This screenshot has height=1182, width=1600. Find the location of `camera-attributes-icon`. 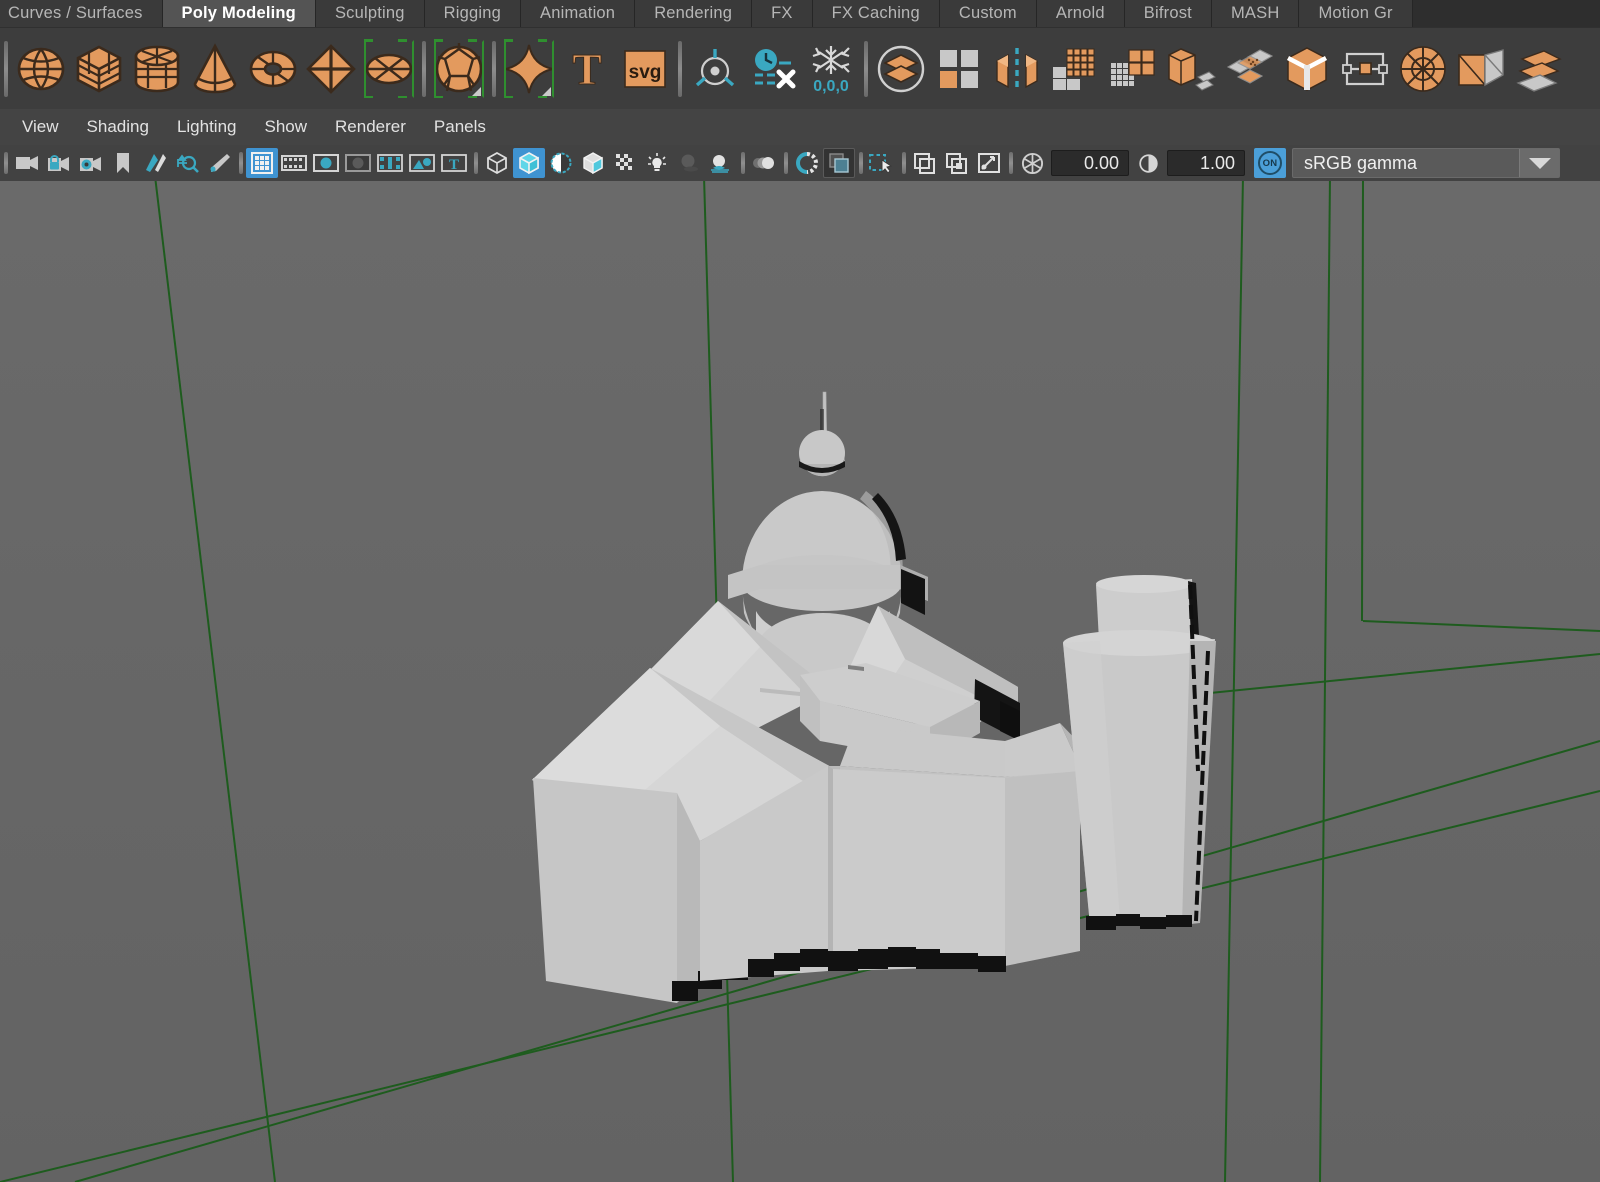

camera-attributes-icon is located at coordinates (91, 163).